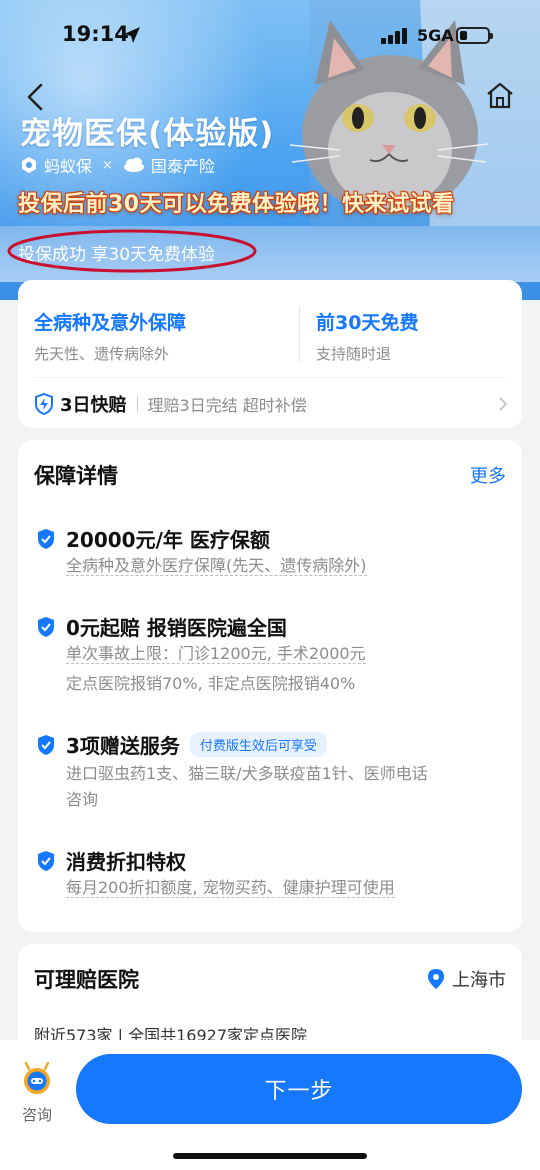 This screenshot has height=1170, width=540. What do you see at coordinates (110, 323) in the screenshot?
I see `feature-title: 全病种及意外保障` at bounding box center [110, 323].